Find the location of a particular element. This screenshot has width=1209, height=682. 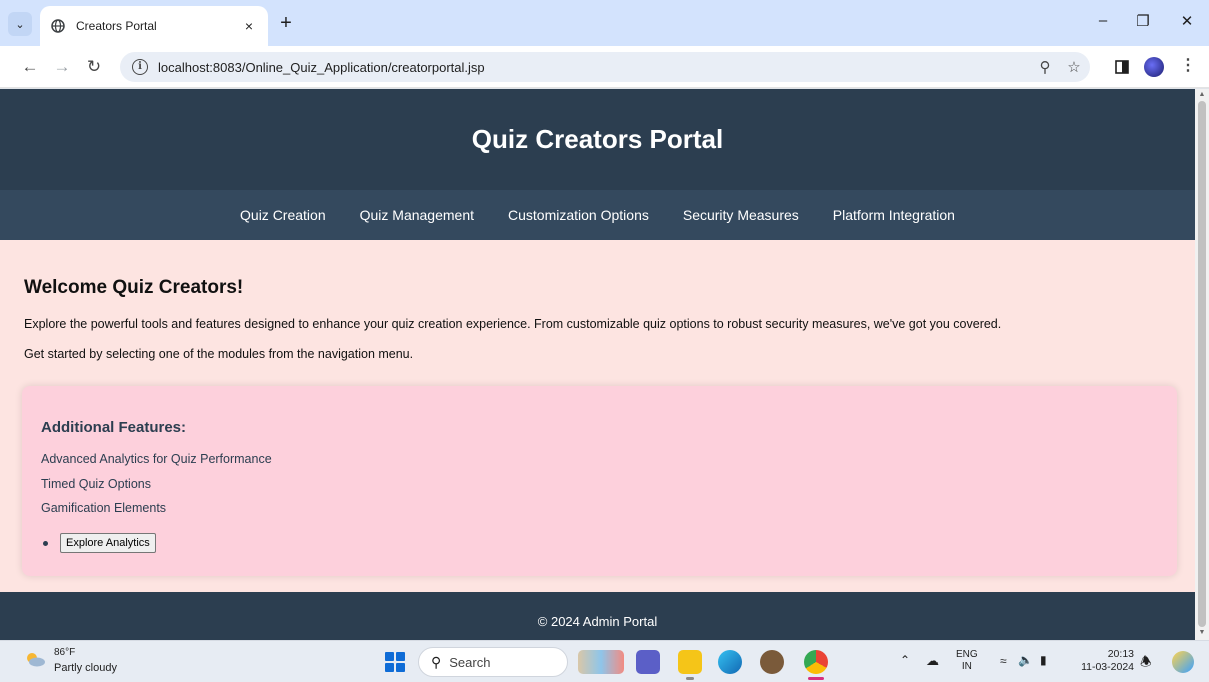

nav-link-quiz-management: Quiz Management is located at coordinates (417, 215).